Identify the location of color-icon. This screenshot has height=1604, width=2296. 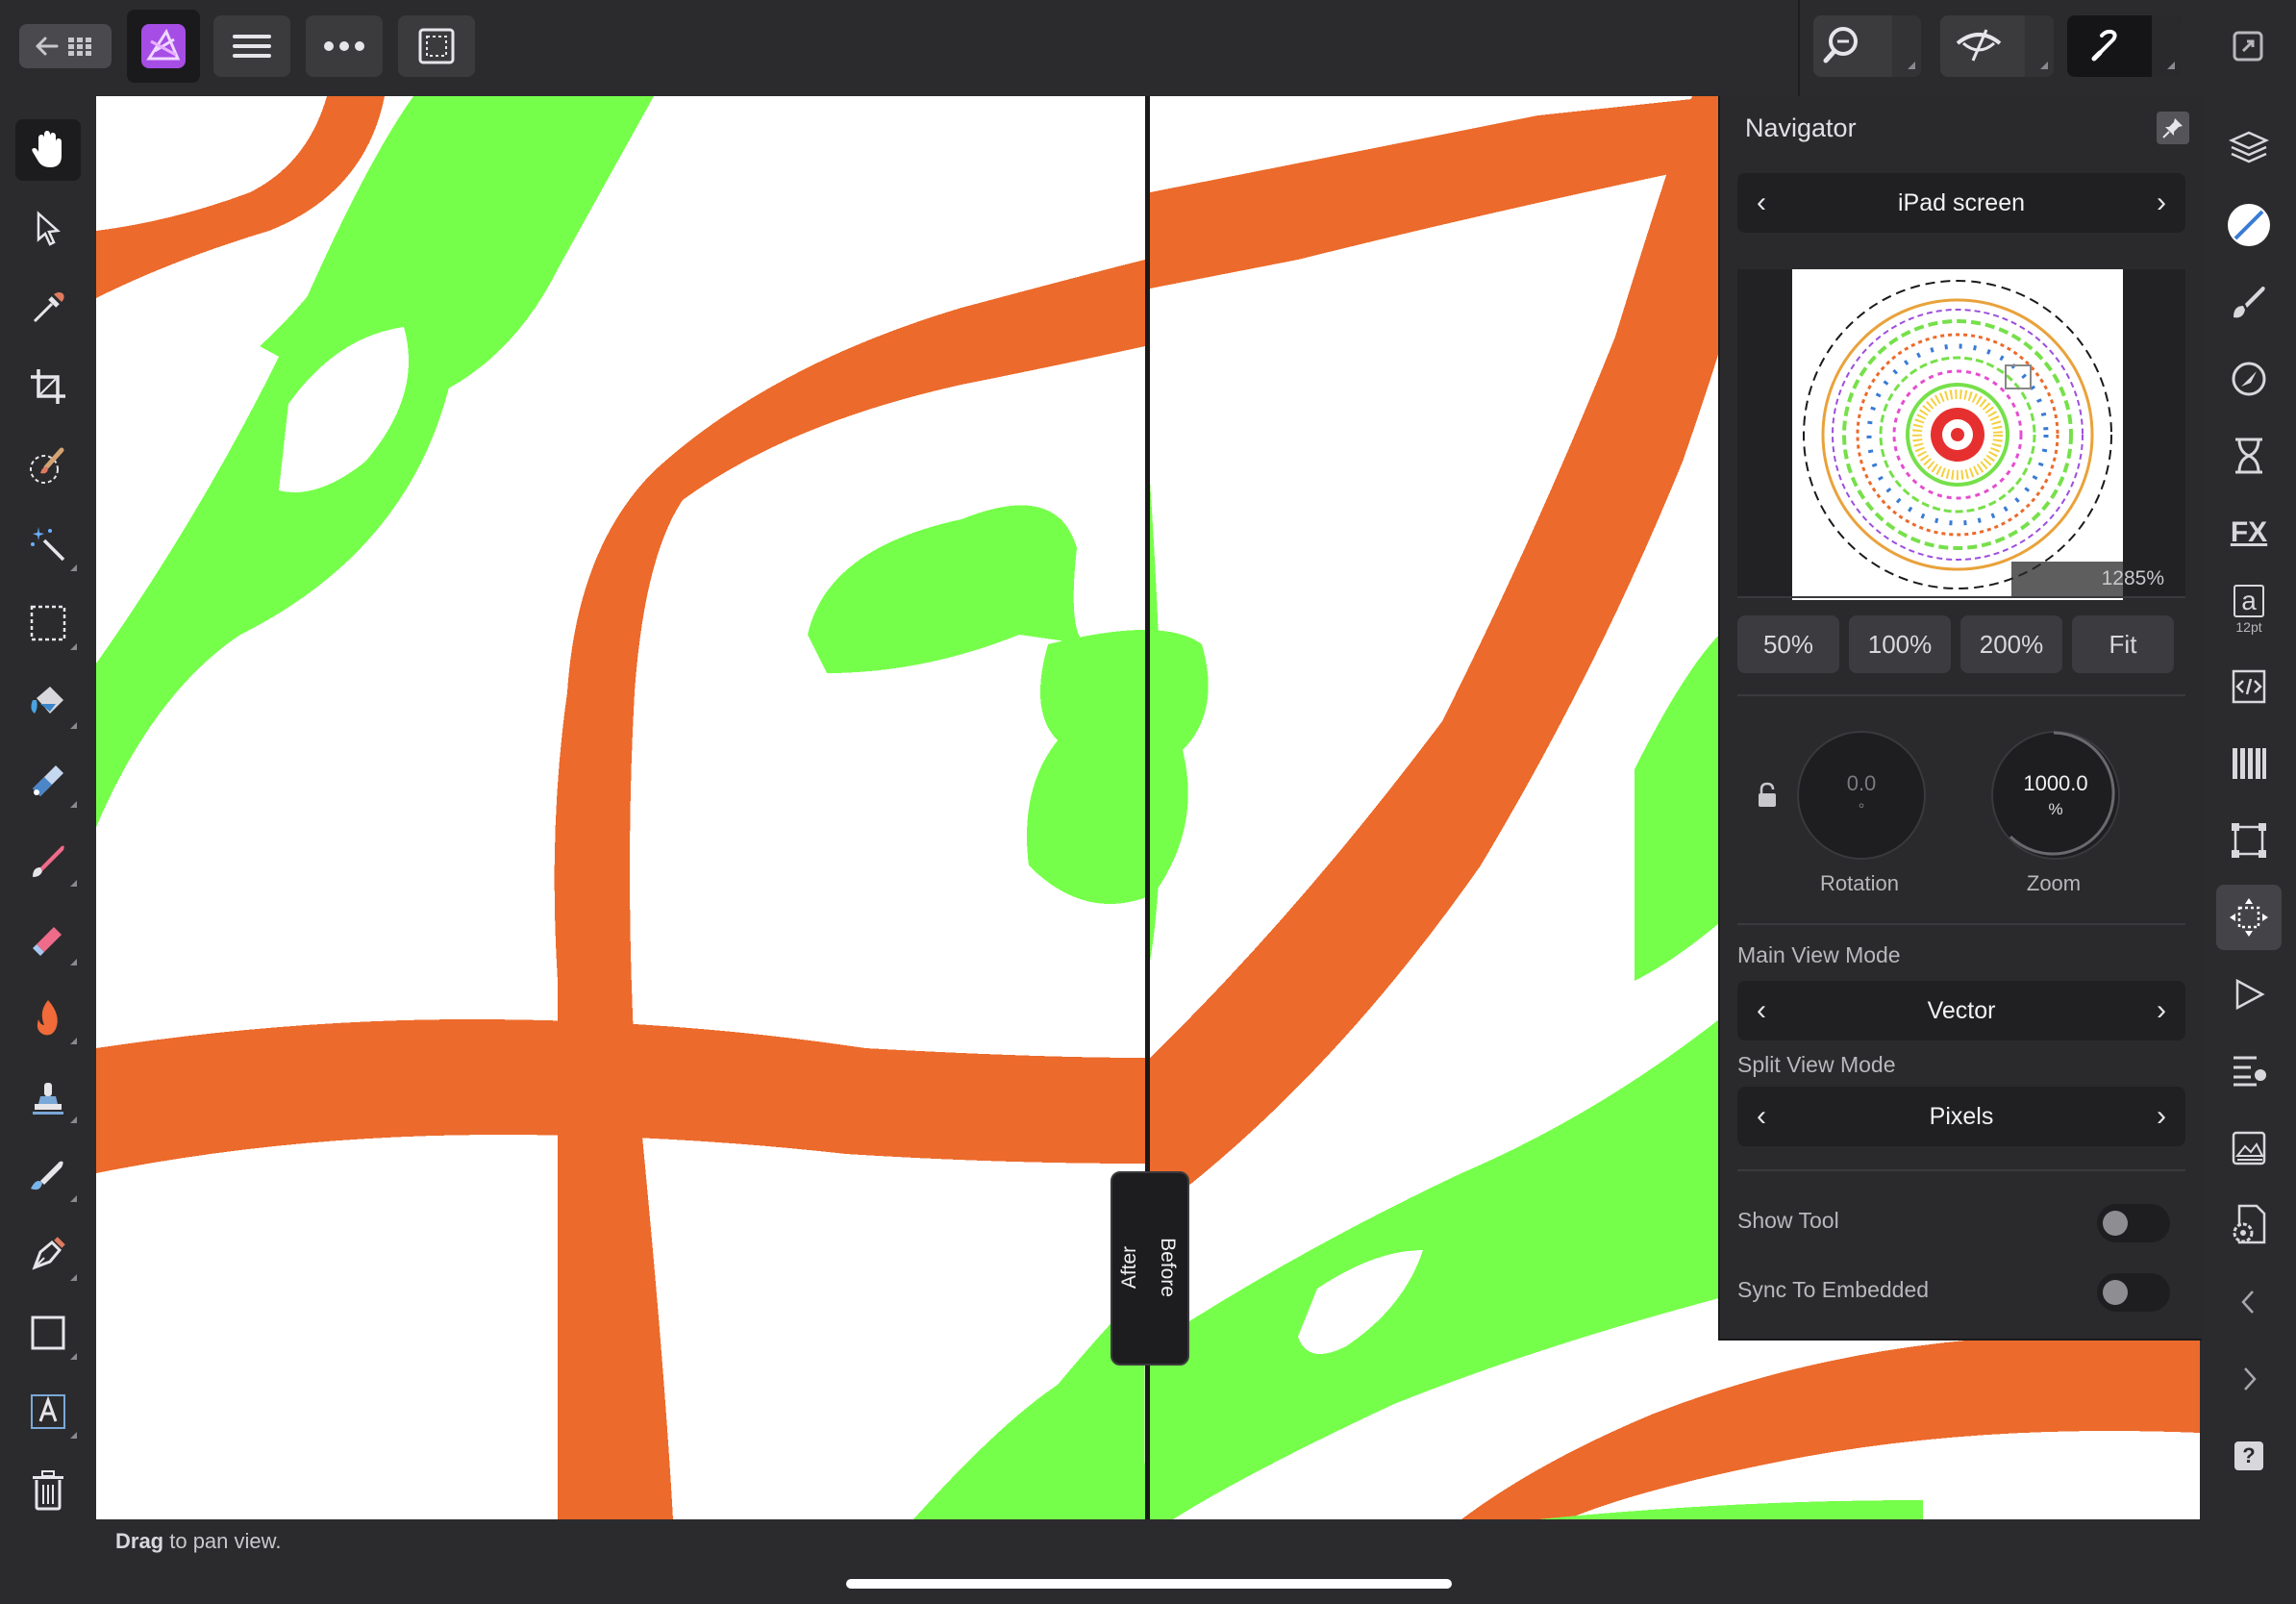
(2249, 225).